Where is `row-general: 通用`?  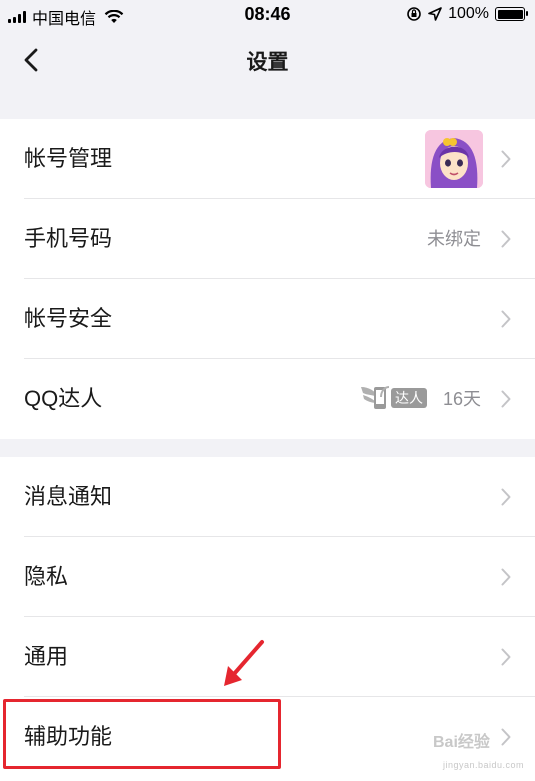
row-general: 通用 is located at coordinates (267, 657).